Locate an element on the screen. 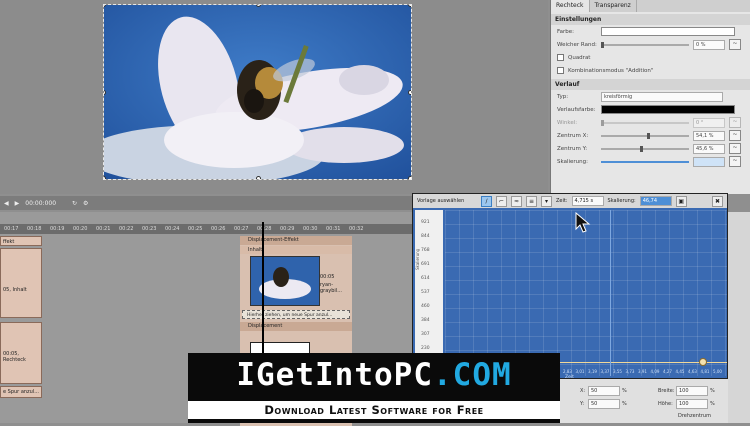  clip-displacement: Displacement is located at coordinates (296, 326).